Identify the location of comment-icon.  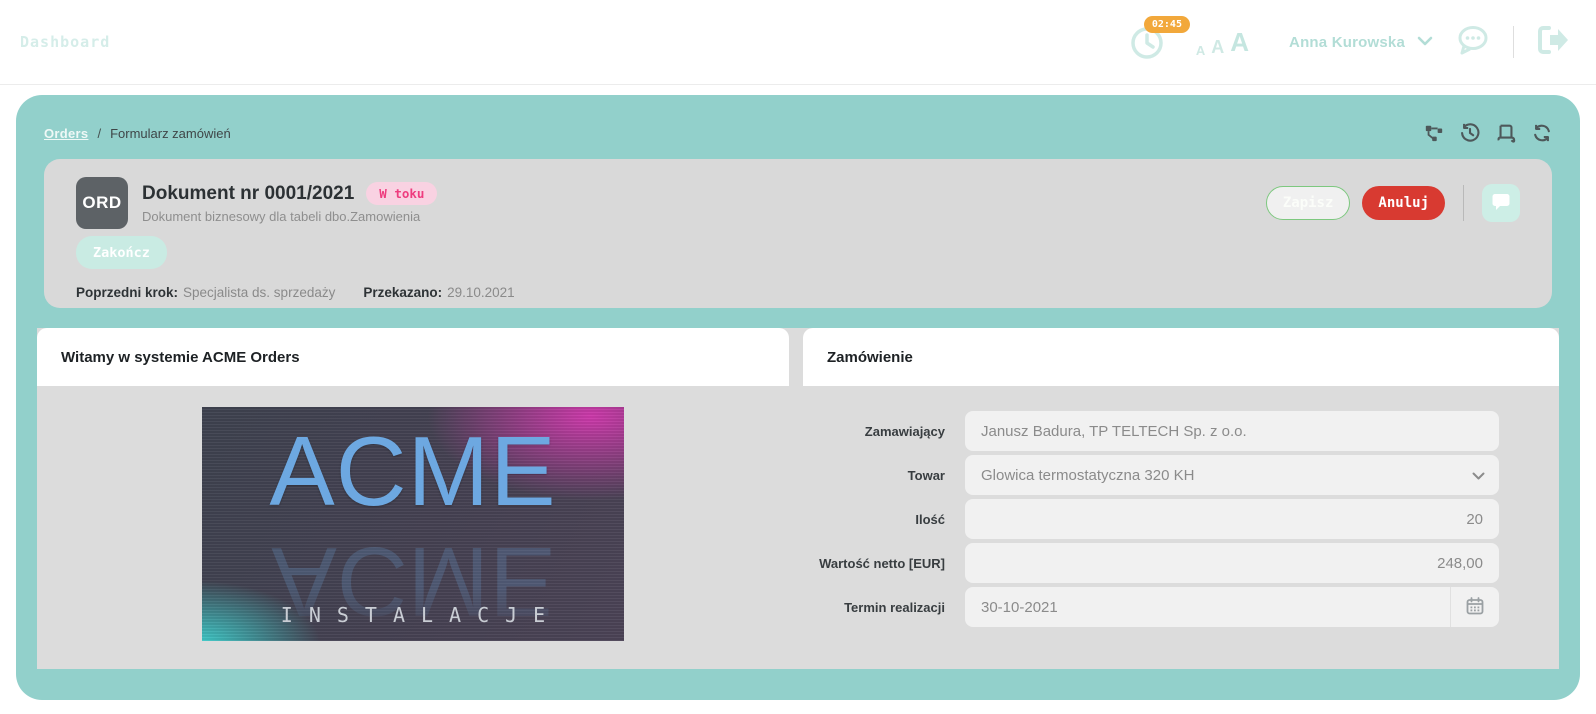
(1501, 203).